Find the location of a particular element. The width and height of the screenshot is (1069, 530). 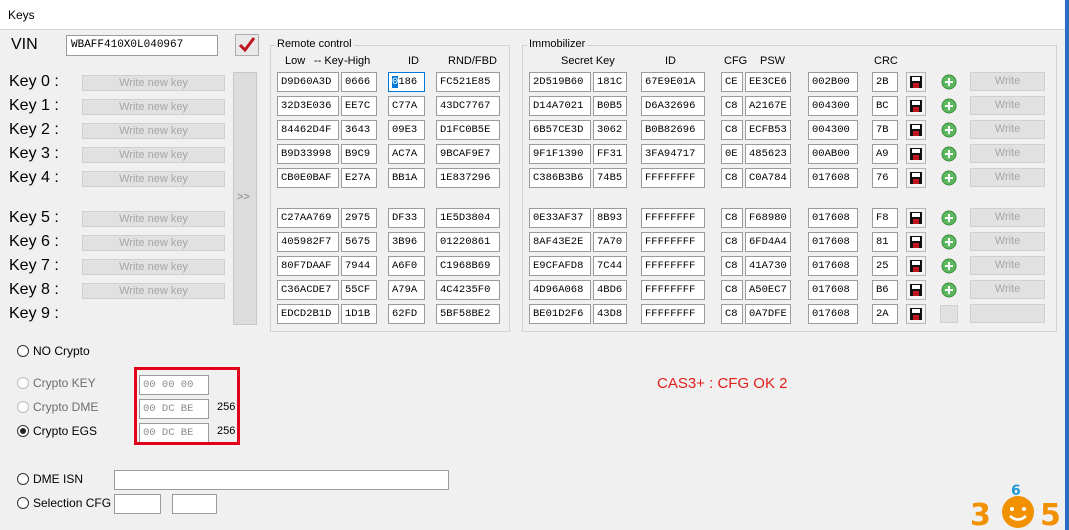

remote-cell: D1FC0B5E is located at coordinates (468, 130).